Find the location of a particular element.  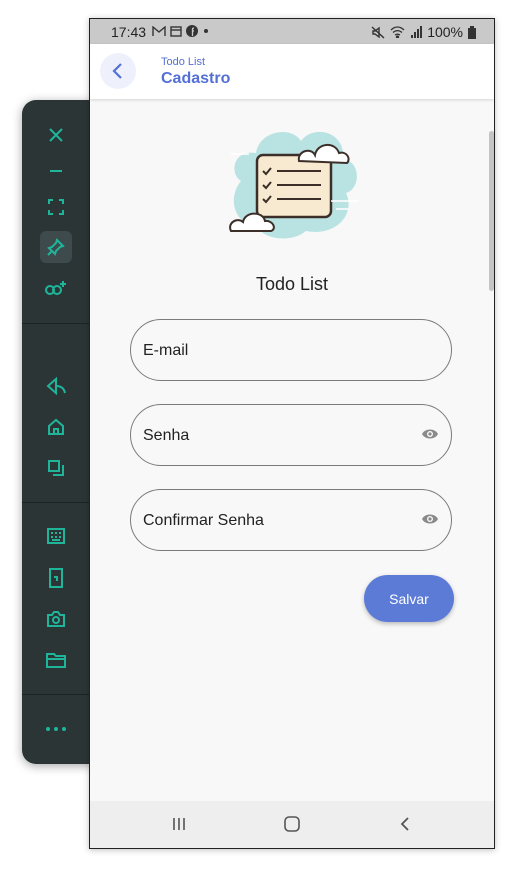

facebook-icon is located at coordinates (192, 31).